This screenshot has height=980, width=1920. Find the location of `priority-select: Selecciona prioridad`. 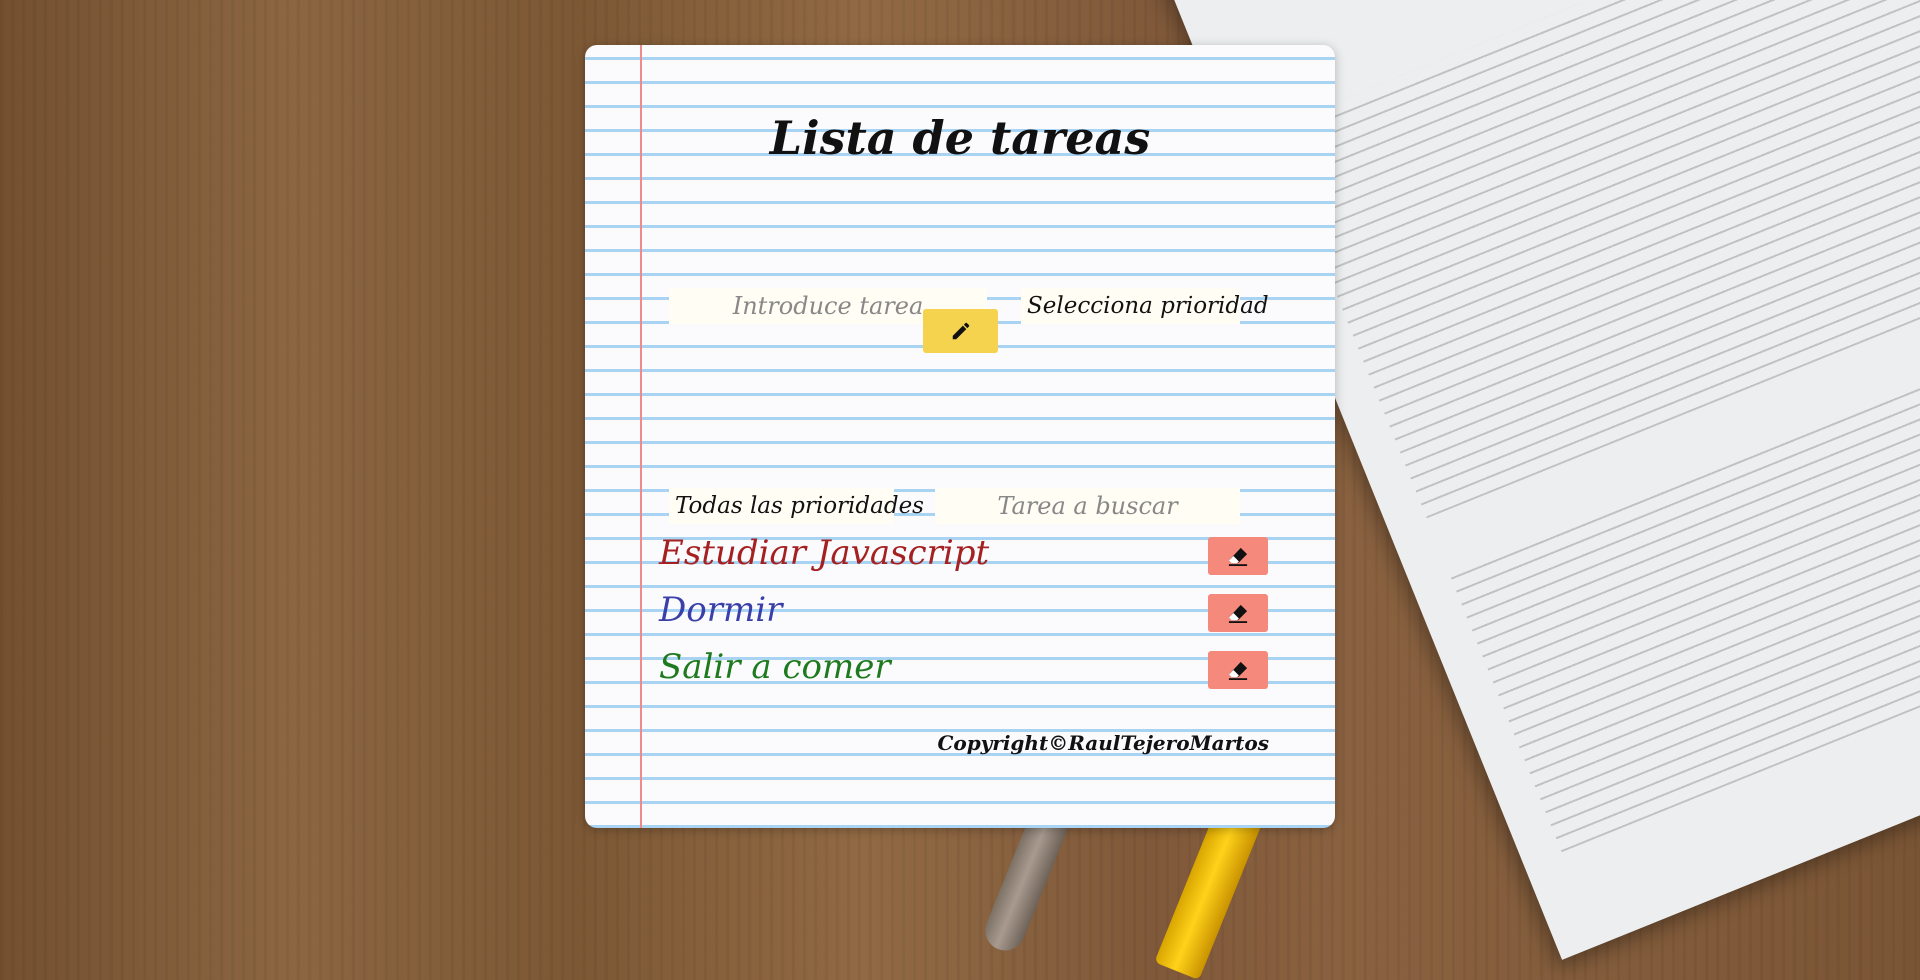

priority-select: Selecciona prioridad is located at coordinates (1145, 306).